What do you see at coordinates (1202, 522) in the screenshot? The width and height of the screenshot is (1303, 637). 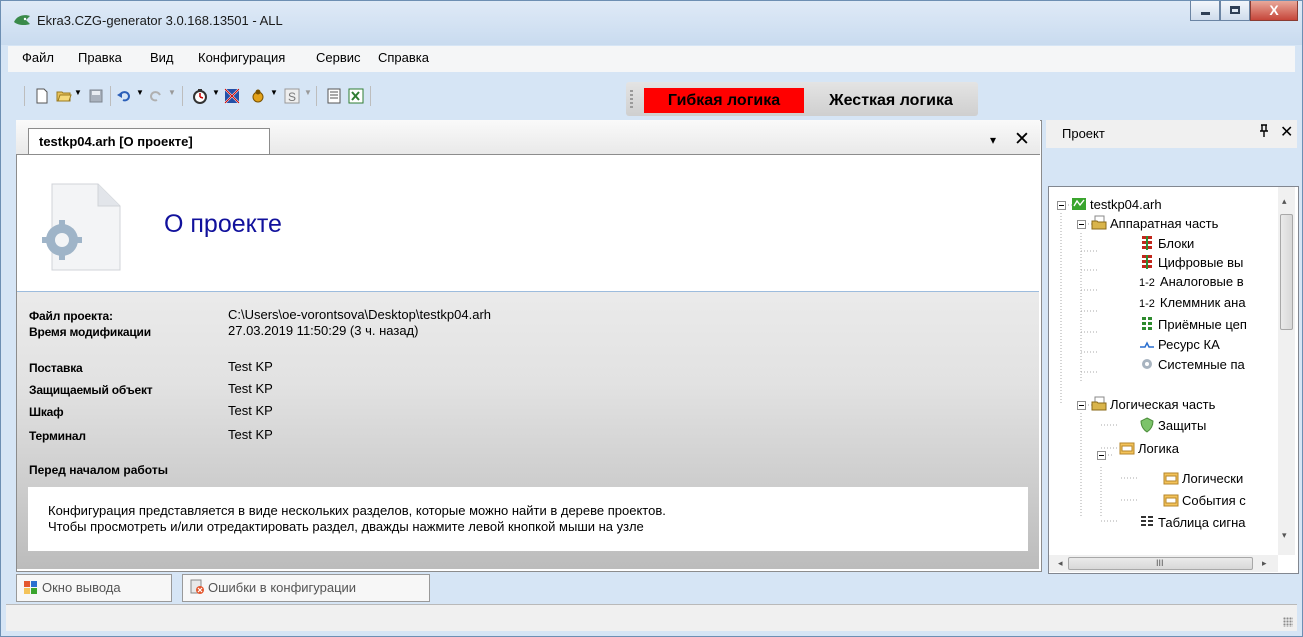 I see `tree-node-label: Таблица сигна` at bounding box center [1202, 522].